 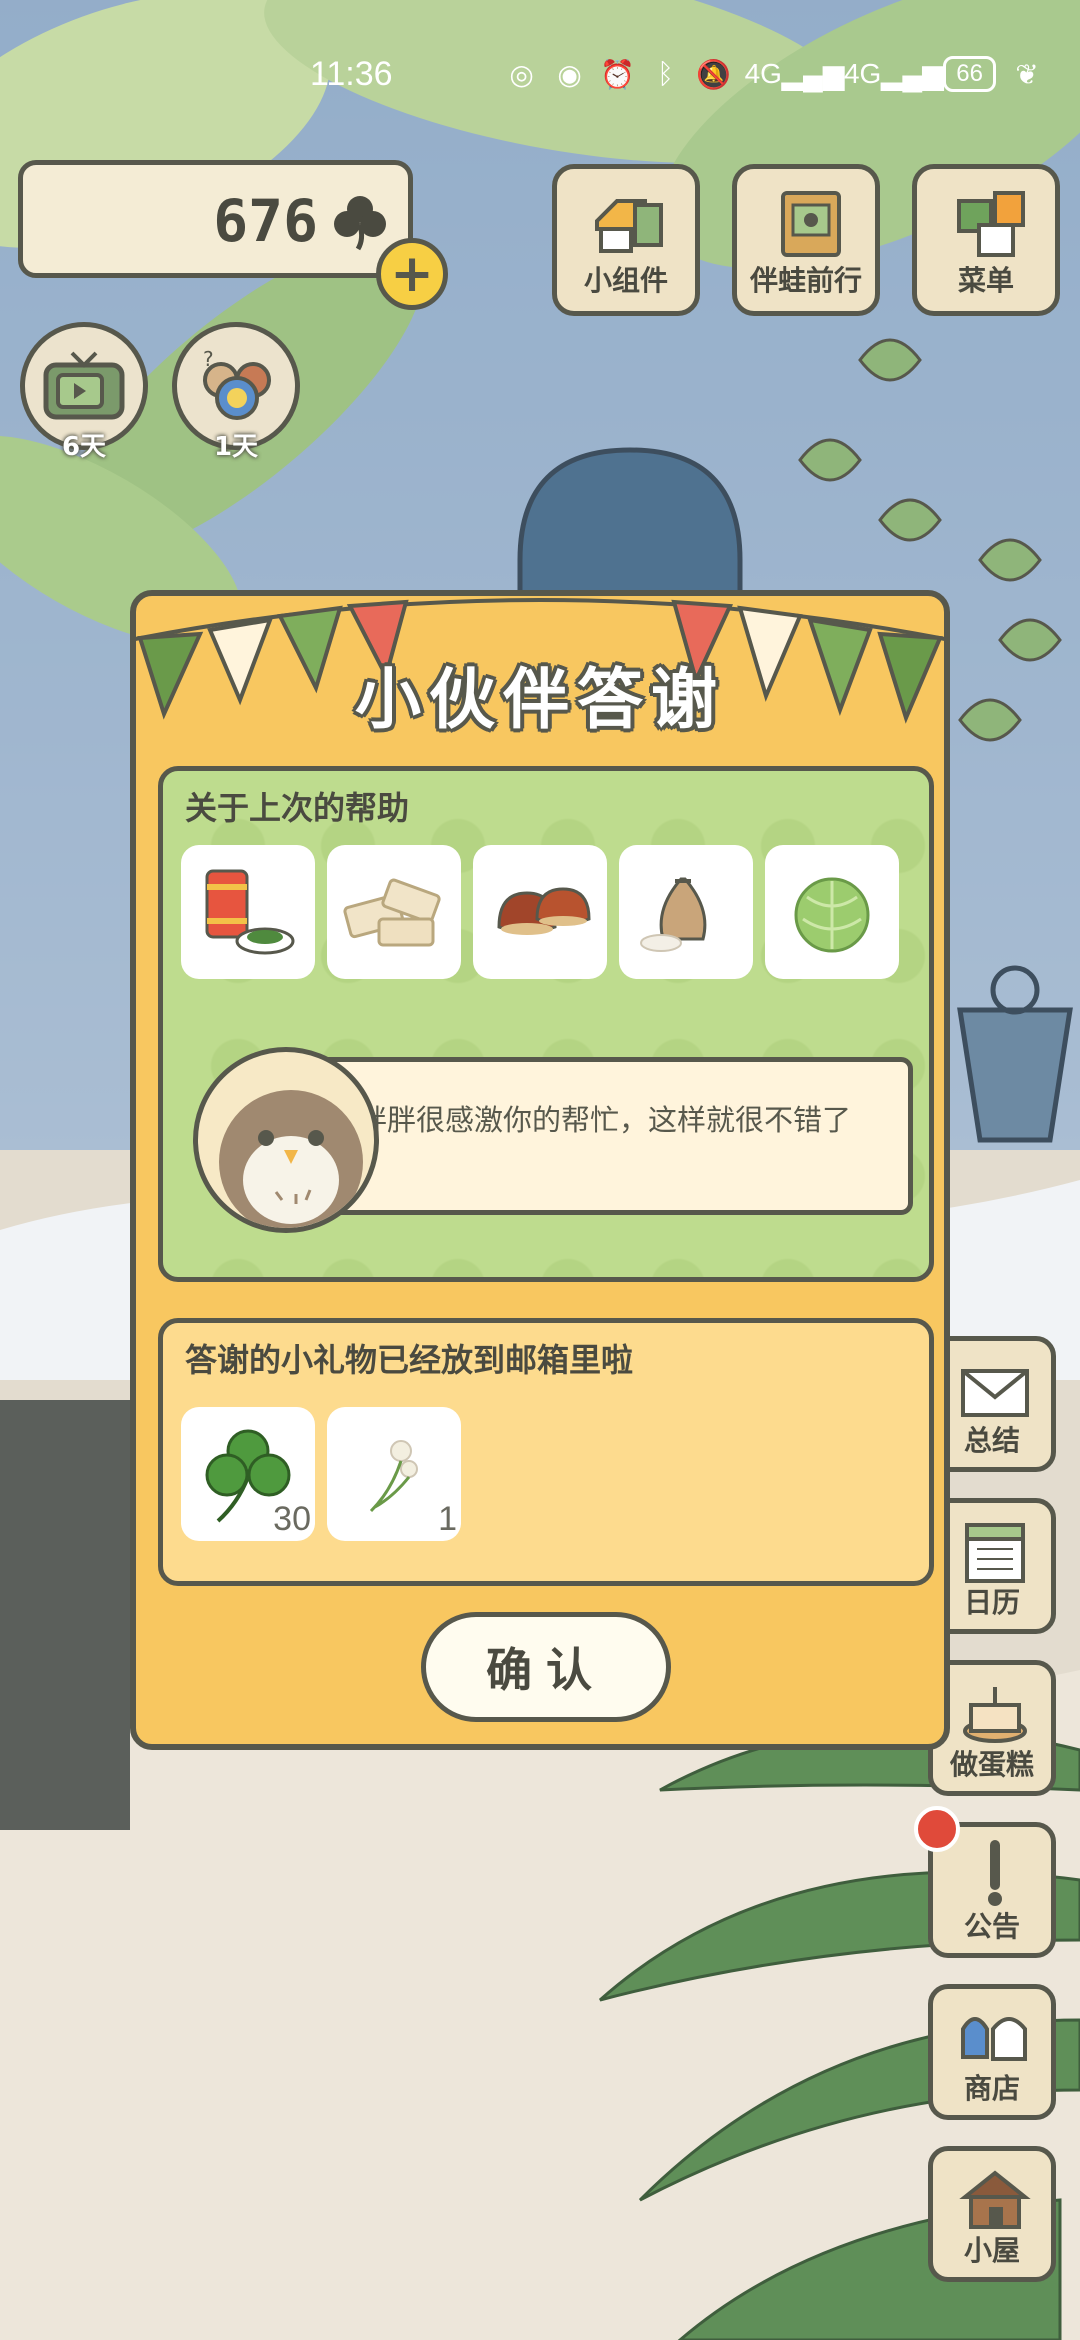 What do you see at coordinates (763, 73) in the screenshot?
I see `network-4g-1: 4G` at bounding box center [763, 73].